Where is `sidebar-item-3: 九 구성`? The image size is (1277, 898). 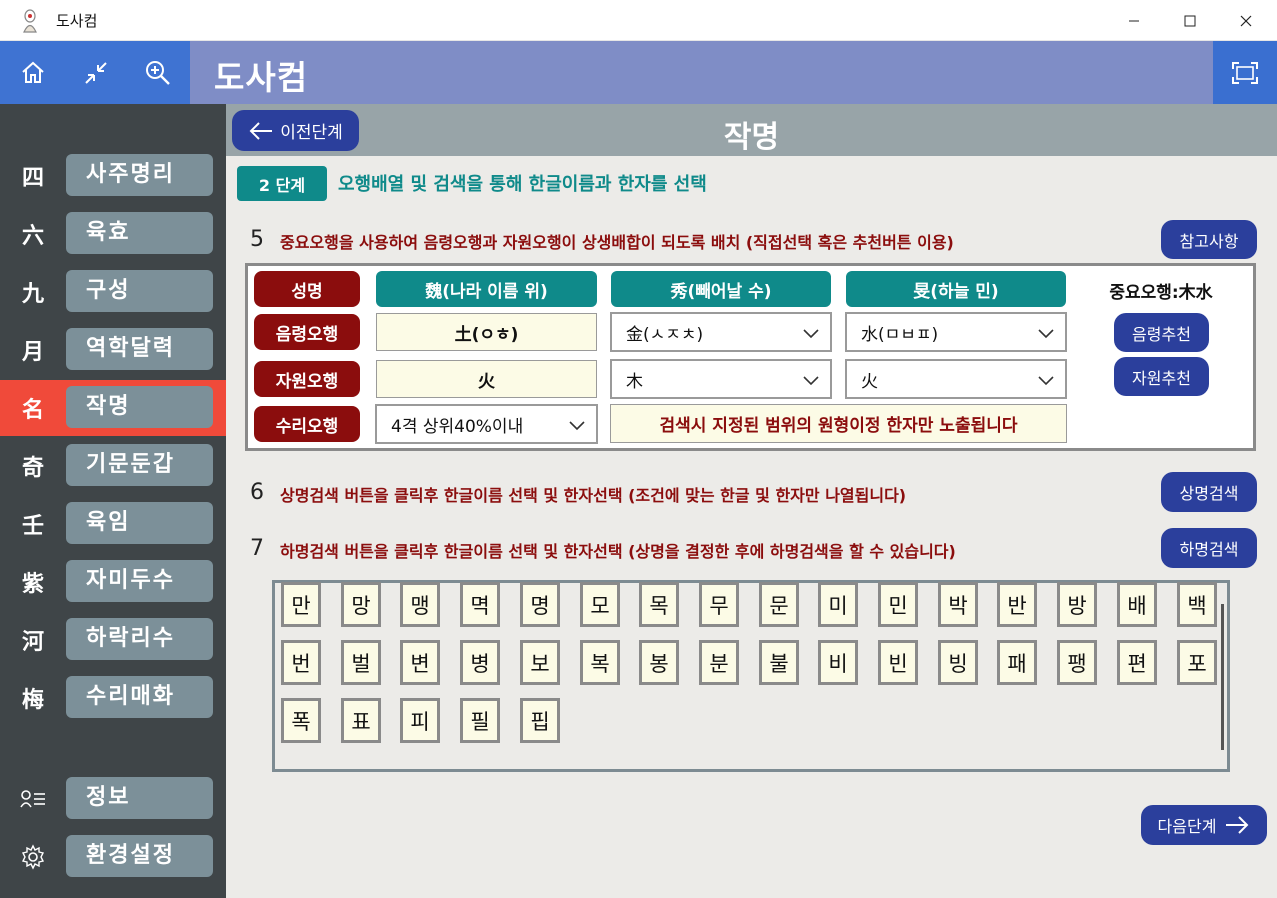 sidebar-item-3: 九 구성 is located at coordinates (113, 292).